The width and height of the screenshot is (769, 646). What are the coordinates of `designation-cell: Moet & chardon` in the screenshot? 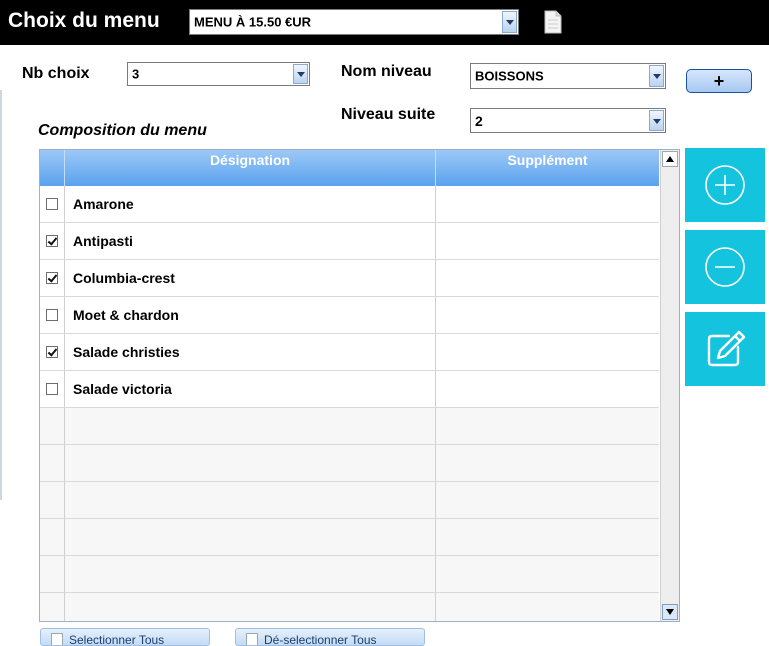 It's located at (250, 315).